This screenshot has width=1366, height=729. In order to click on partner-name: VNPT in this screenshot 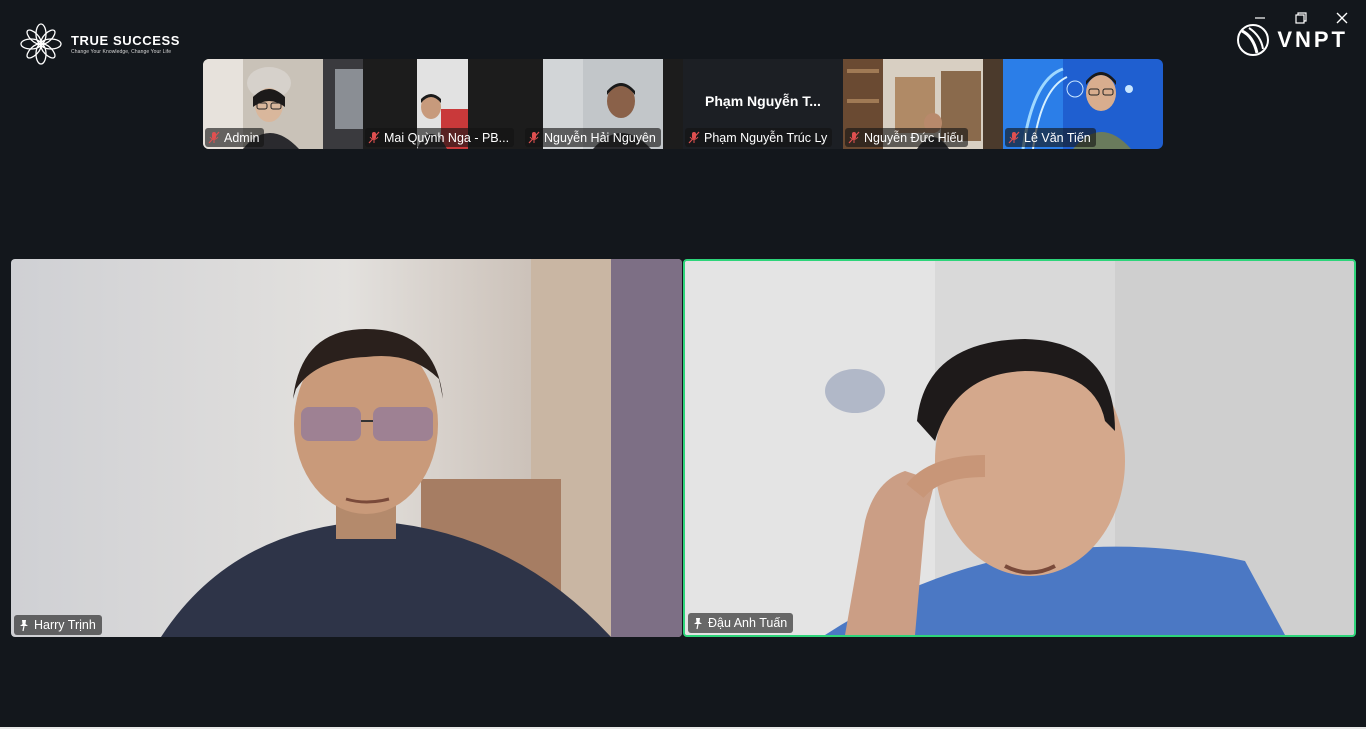, I will do `click(1312, 39)`.